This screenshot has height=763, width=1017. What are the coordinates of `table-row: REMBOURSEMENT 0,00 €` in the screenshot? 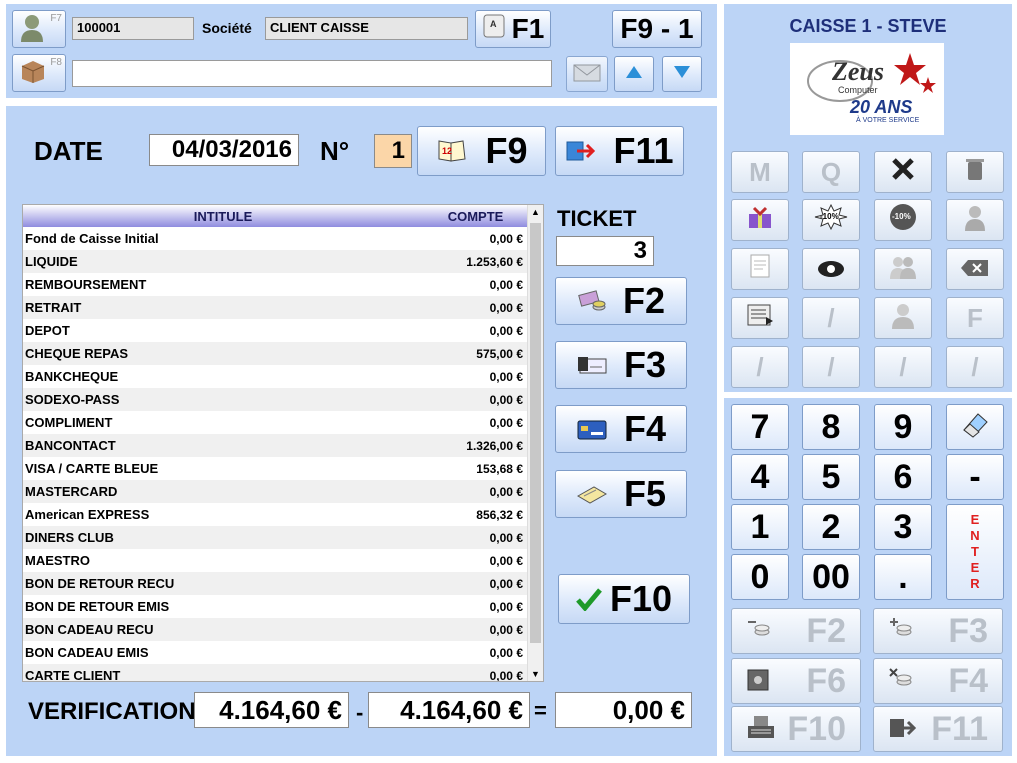 It's located at (283, 284).